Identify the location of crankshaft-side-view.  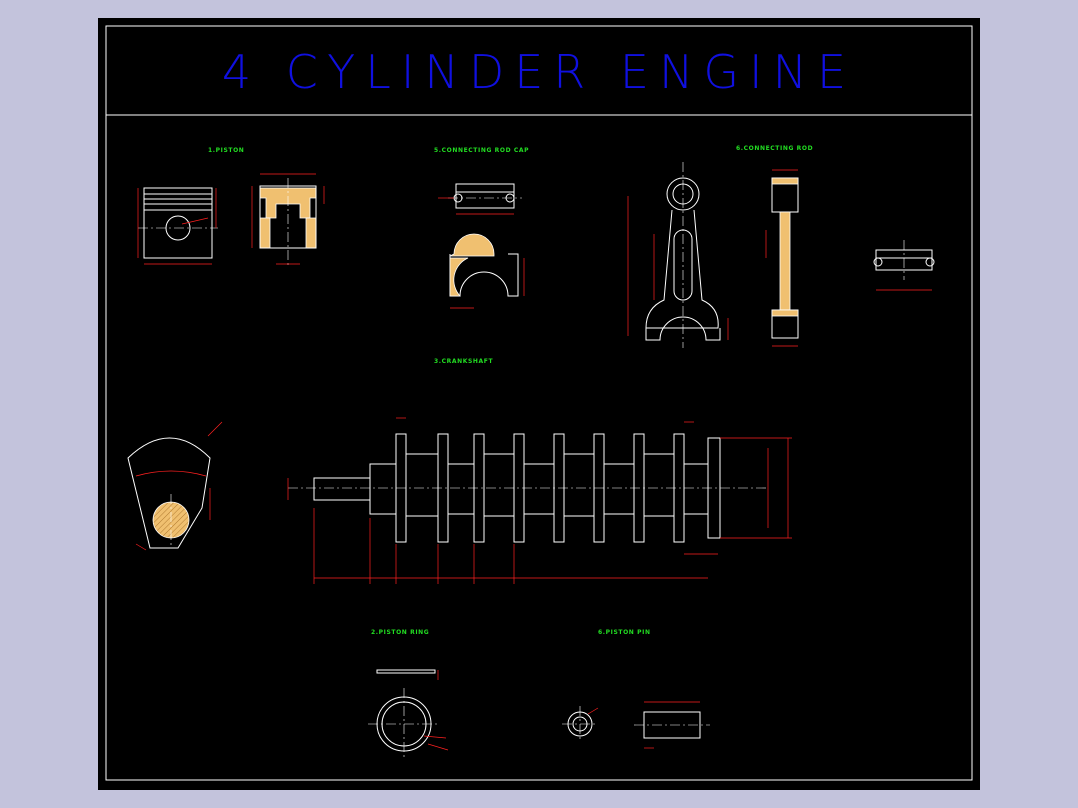
(539, 500).